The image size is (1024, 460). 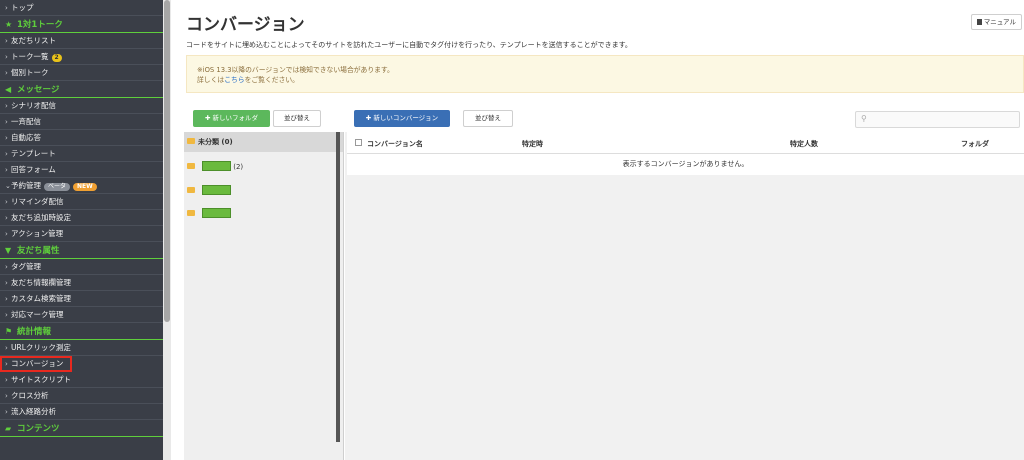 I want to click on notice-line-2: 詳しくはこちらをご覧ください。, so click(x=605, y=80).